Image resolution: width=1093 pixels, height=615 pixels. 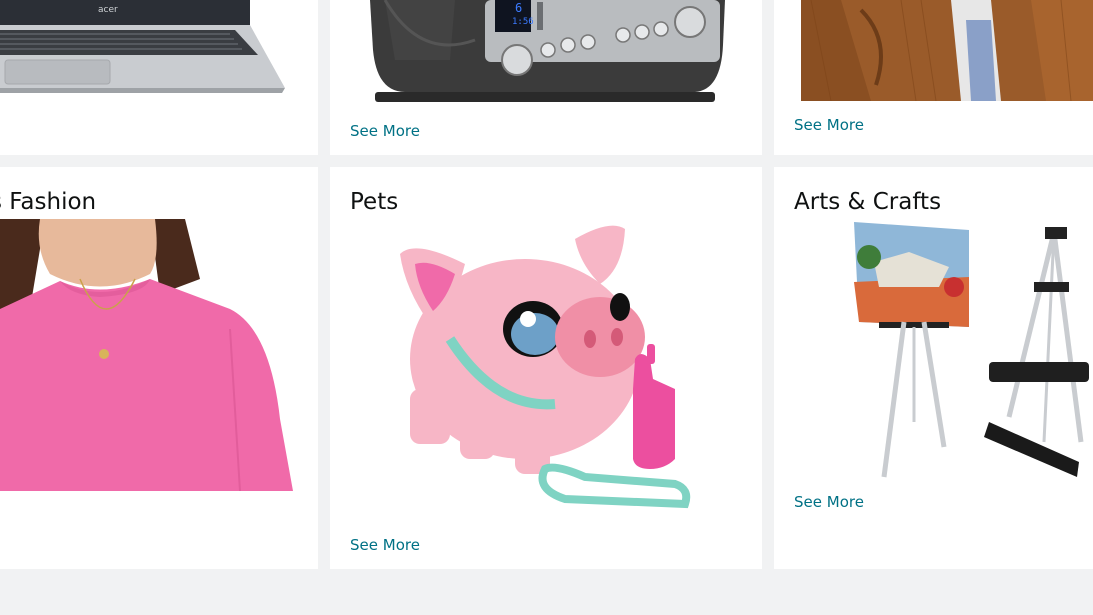 What do you see at coordinates (829, 502) in the screenshot?
I see `see-more-link-arts-crafts: See More` at bounding box center [829, 502].